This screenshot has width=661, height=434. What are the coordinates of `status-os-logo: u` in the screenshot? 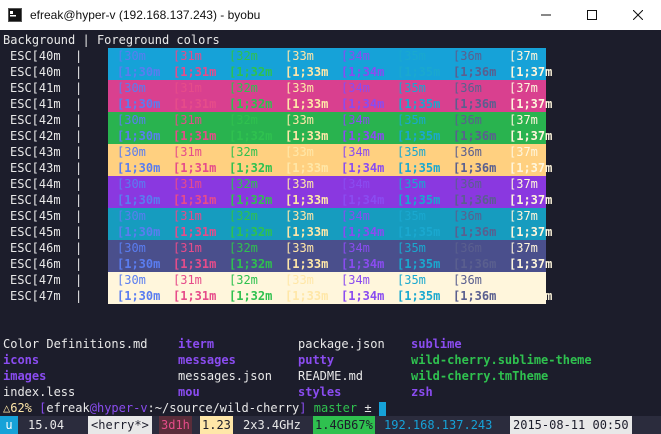 It's located at (9, 425).